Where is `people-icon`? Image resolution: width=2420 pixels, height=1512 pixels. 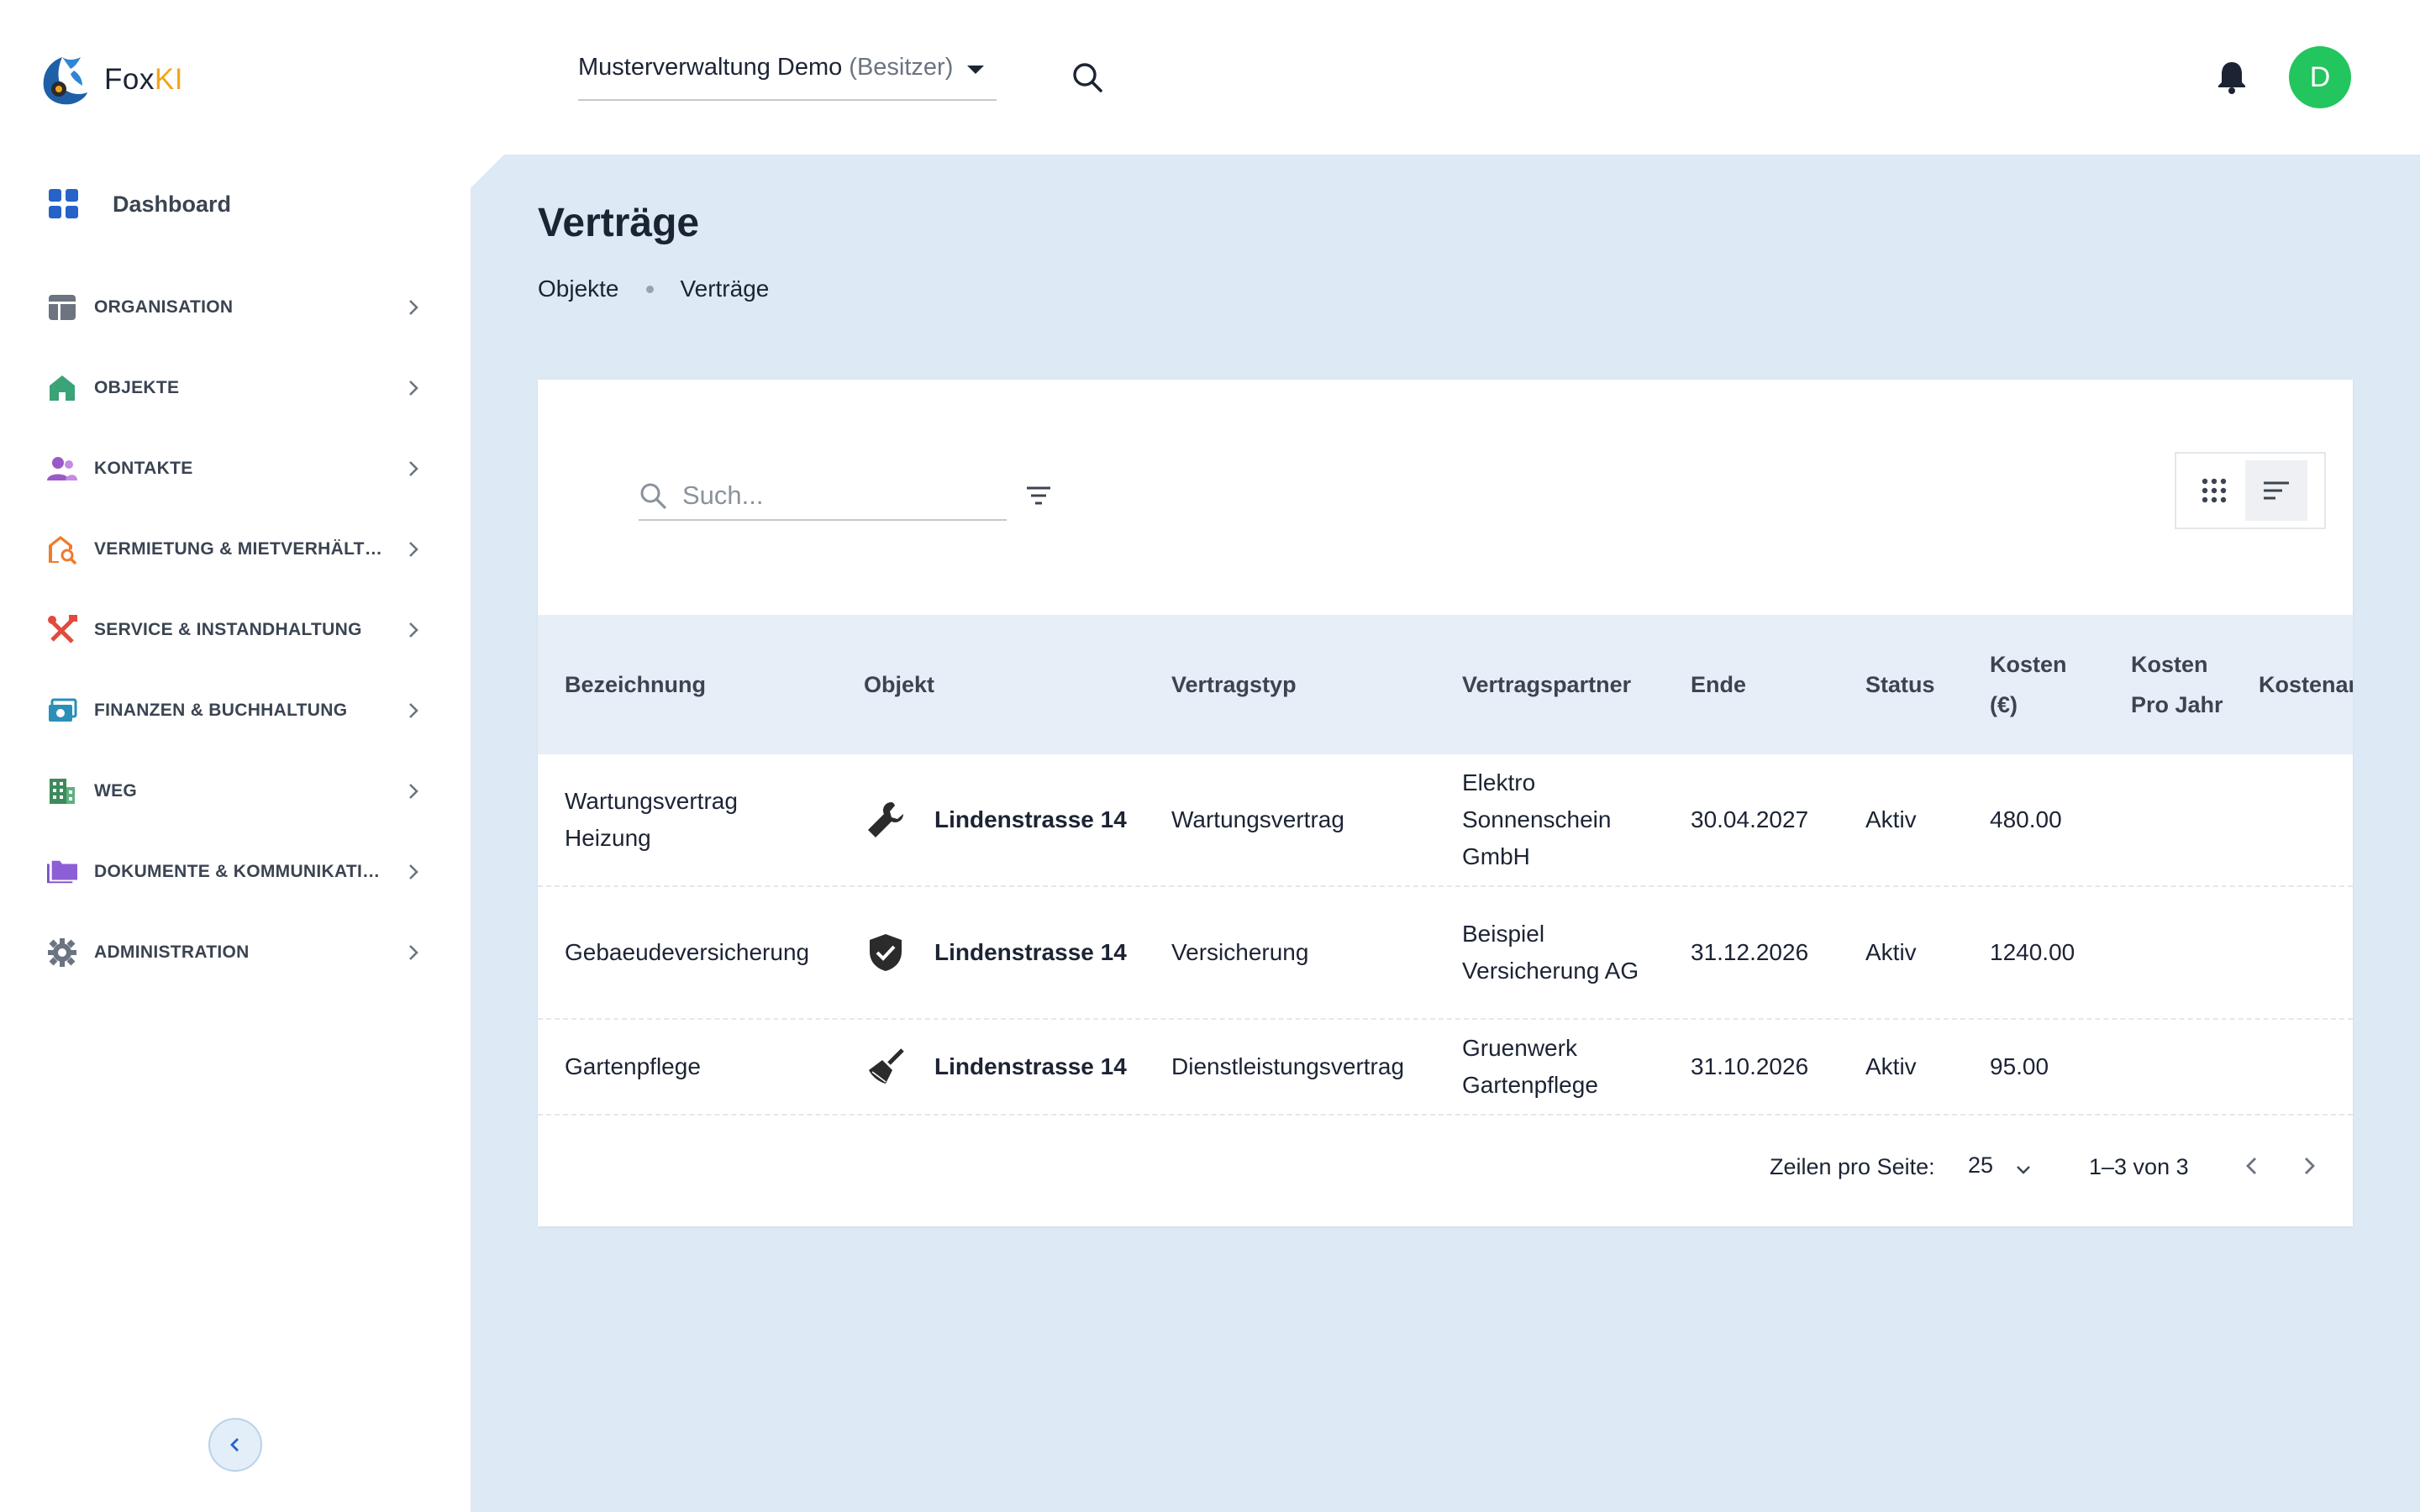 people-icon is located at coordinates (62, 469).